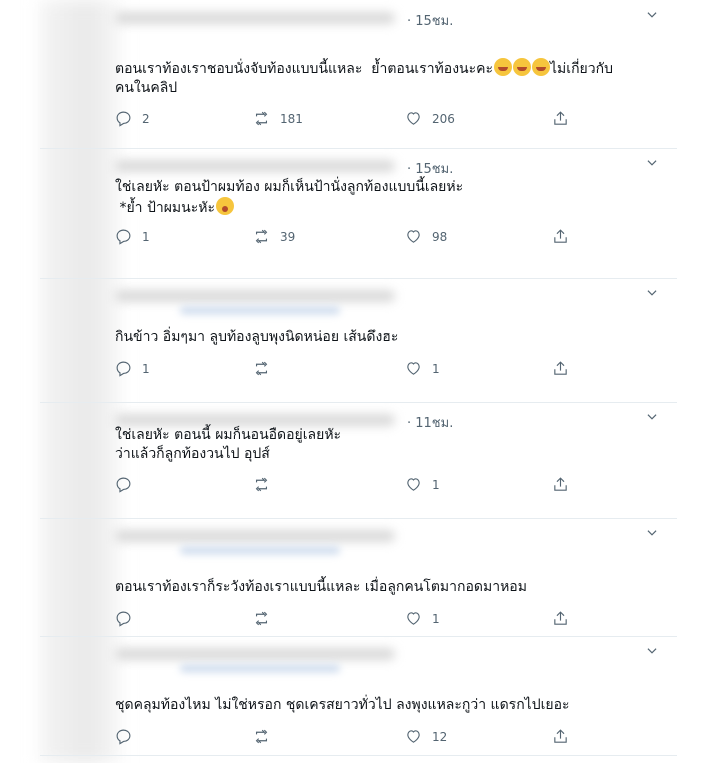 The image size is (717, 763). Describe the element at coordinates (278, 118) in the screenshot. I see `retweet-button: 181` at that location.